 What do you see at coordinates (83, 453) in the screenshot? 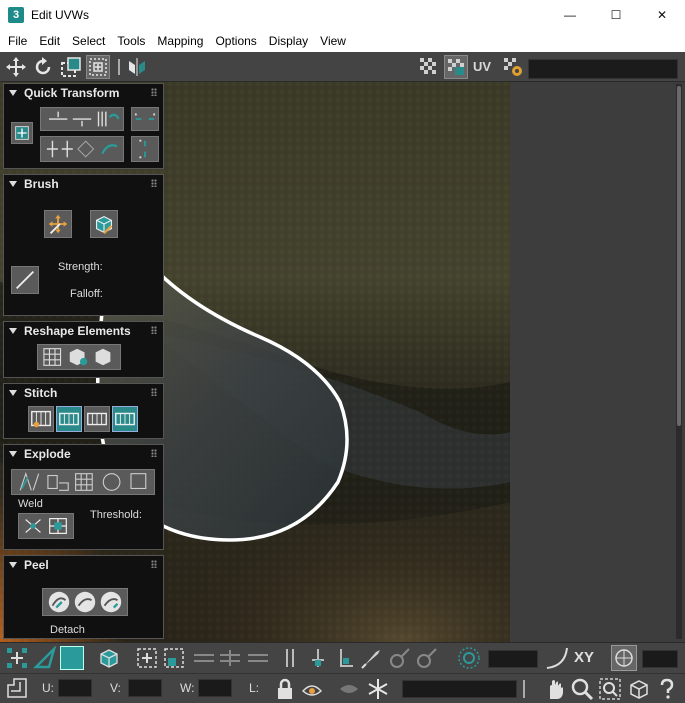
I see `explode-header: Explode` at bounding box center [83, 453].